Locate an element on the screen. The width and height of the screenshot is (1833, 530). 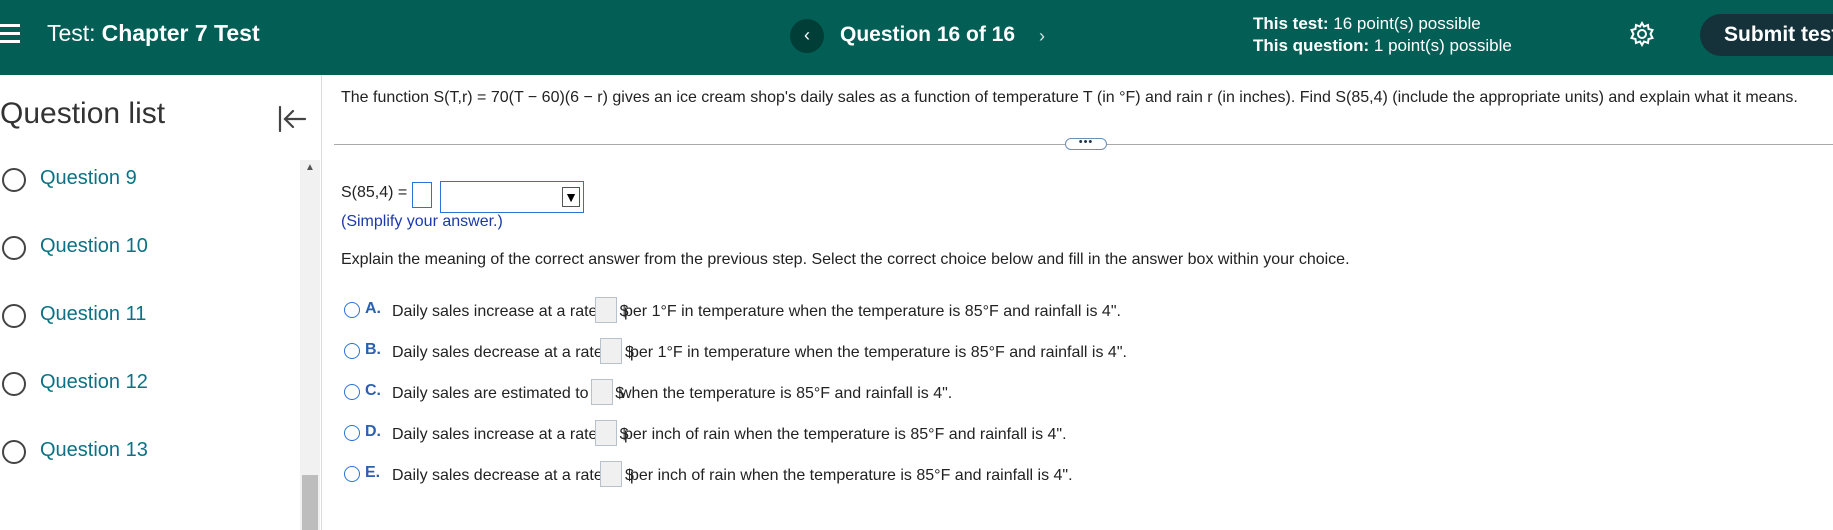
answer-label: S(85,4) = is located at coordinates (374, 192).